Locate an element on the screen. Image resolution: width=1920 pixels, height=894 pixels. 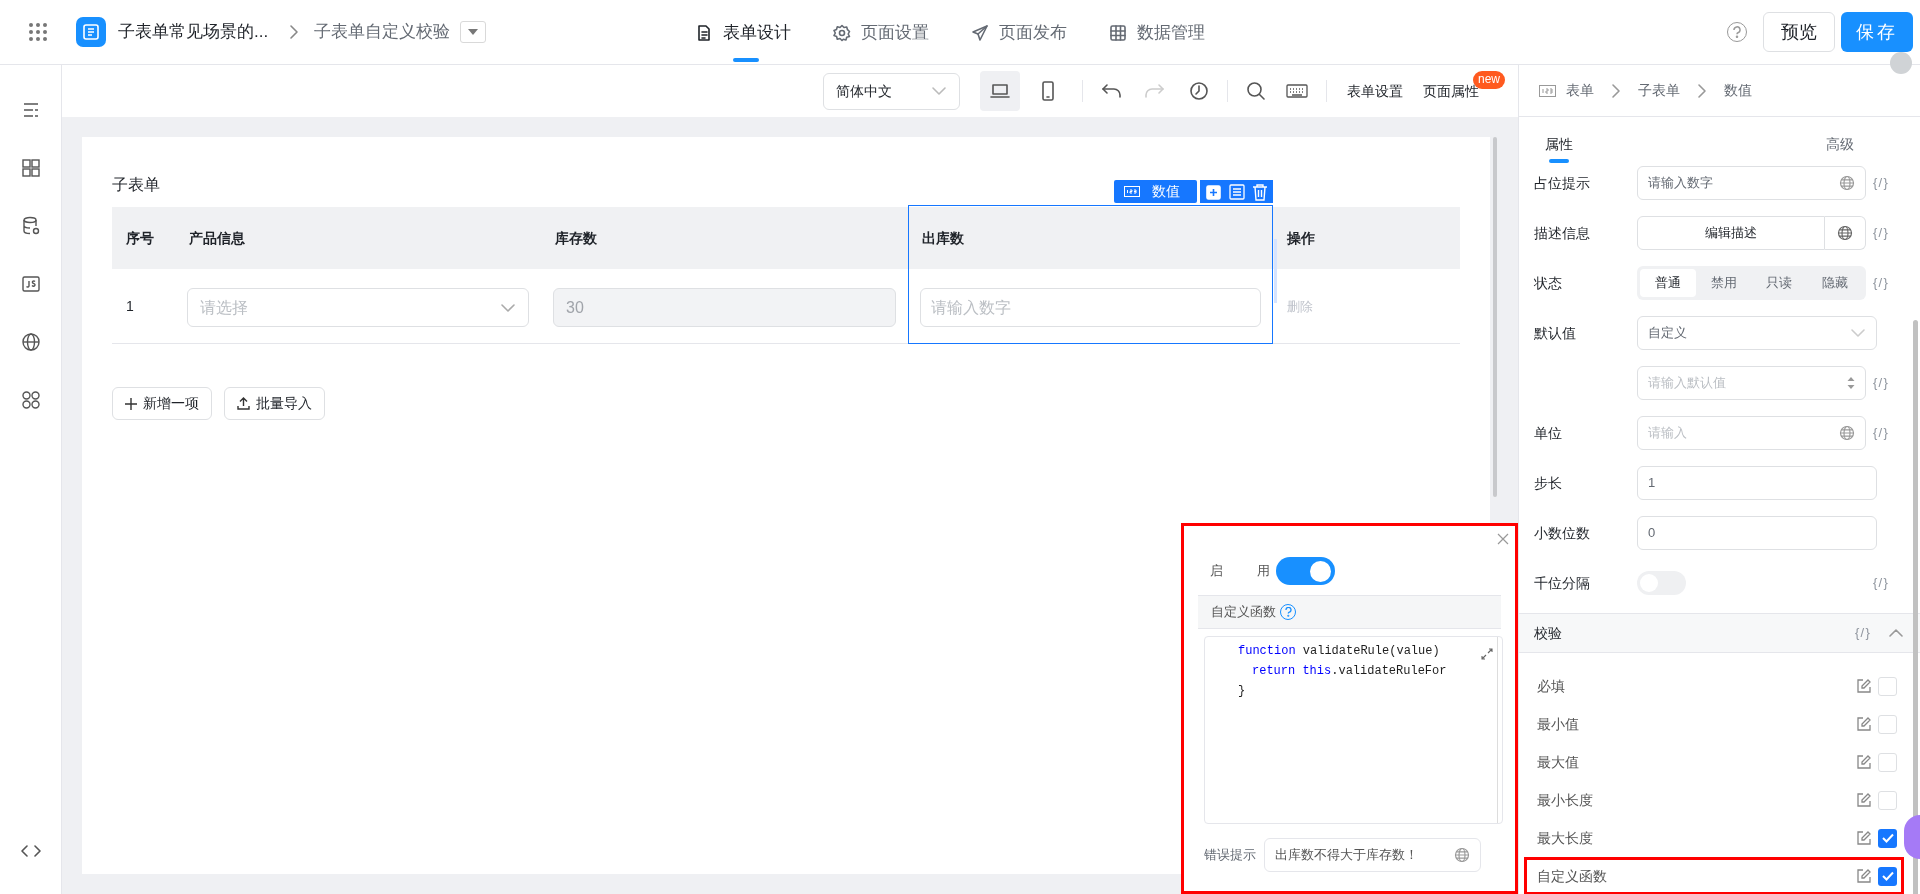
stepper-icon is located at coordinates (1851, 383).